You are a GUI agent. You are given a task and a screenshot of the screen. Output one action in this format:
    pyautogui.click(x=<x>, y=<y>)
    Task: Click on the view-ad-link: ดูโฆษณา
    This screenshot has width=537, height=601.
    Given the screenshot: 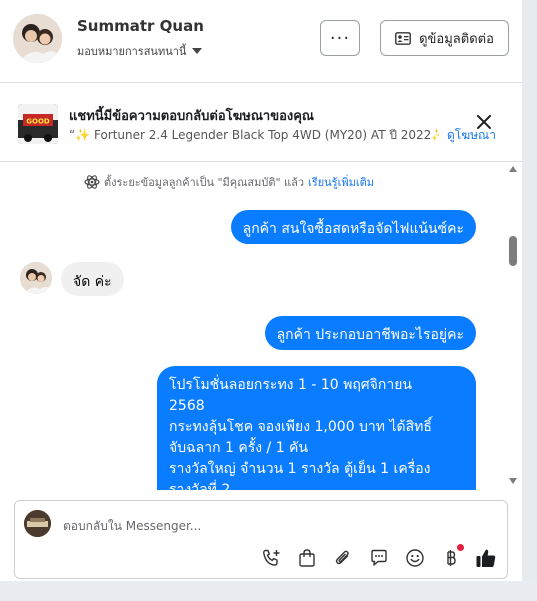 What is the action you would take?
    pyautogui.click(x=471, y=135)
    